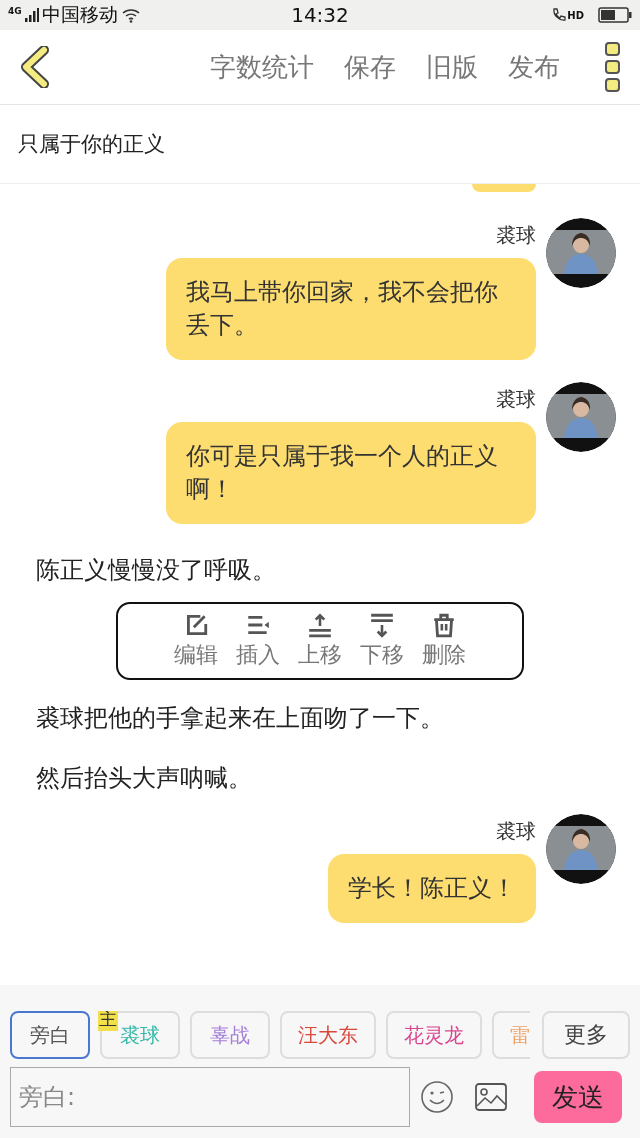  I want to click on role-chip: 汪大东, so click(328, 1035).